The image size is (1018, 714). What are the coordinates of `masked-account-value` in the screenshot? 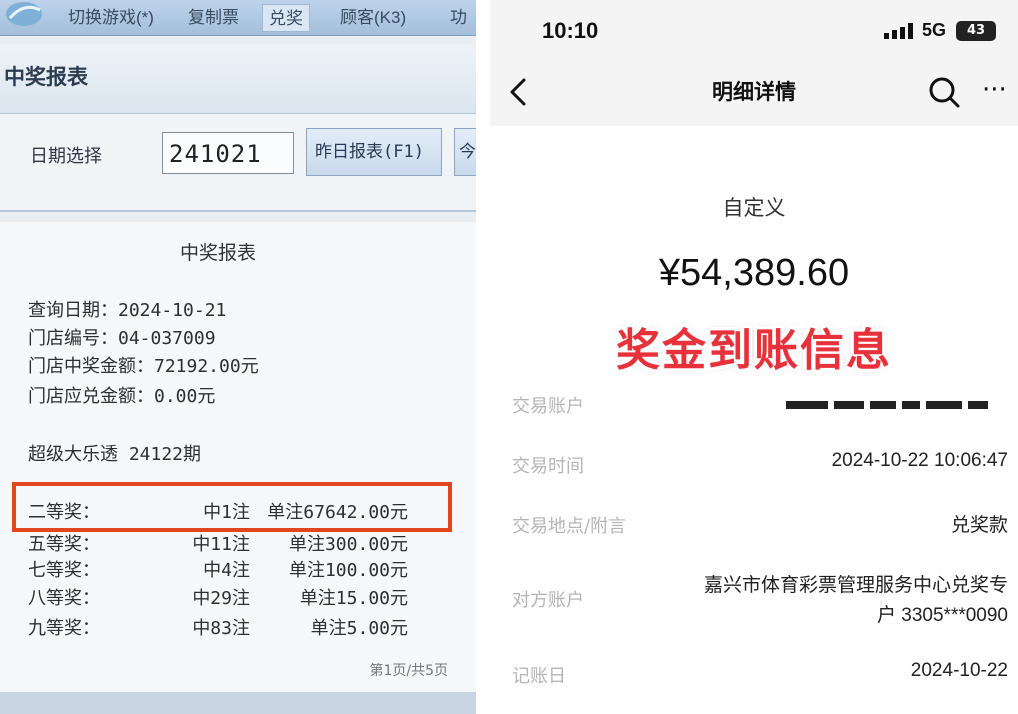 It's located at (896, 401).